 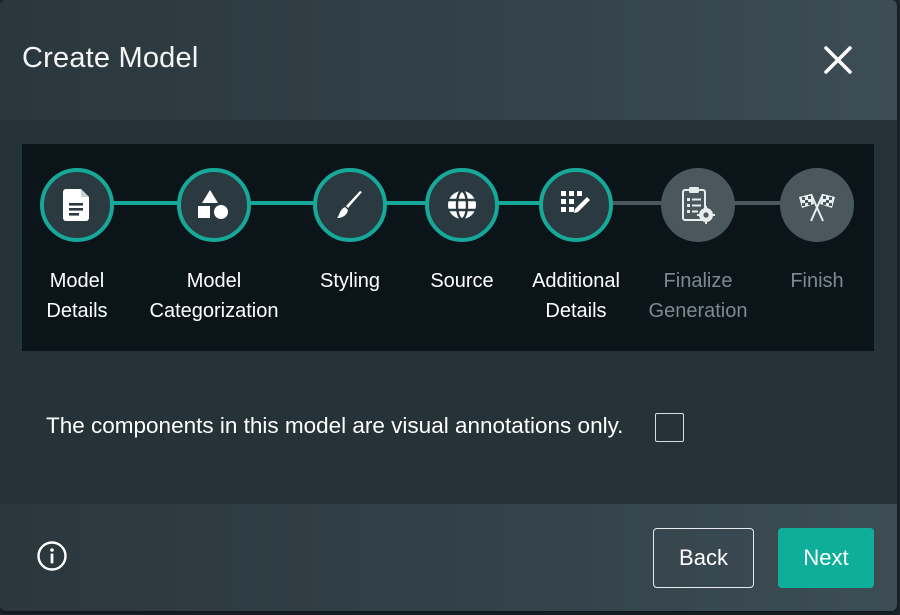 I want to click on step-styling, so click(x=350, y=205).